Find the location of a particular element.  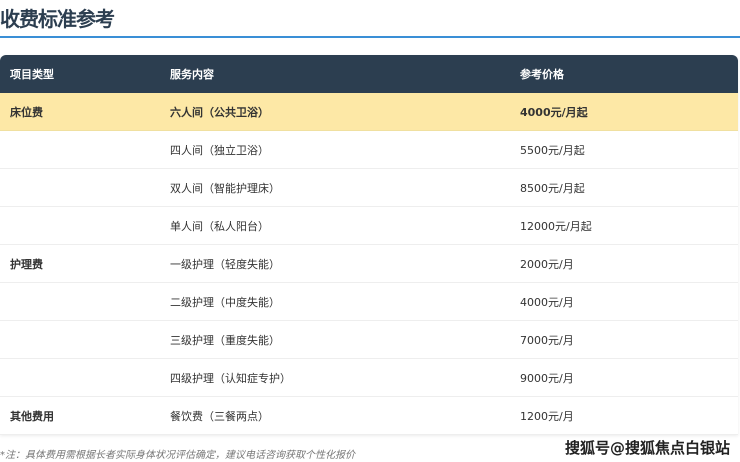

table-row: 四级护理（认知症专护） 9000元/月 is located at coordinates (369, 378).